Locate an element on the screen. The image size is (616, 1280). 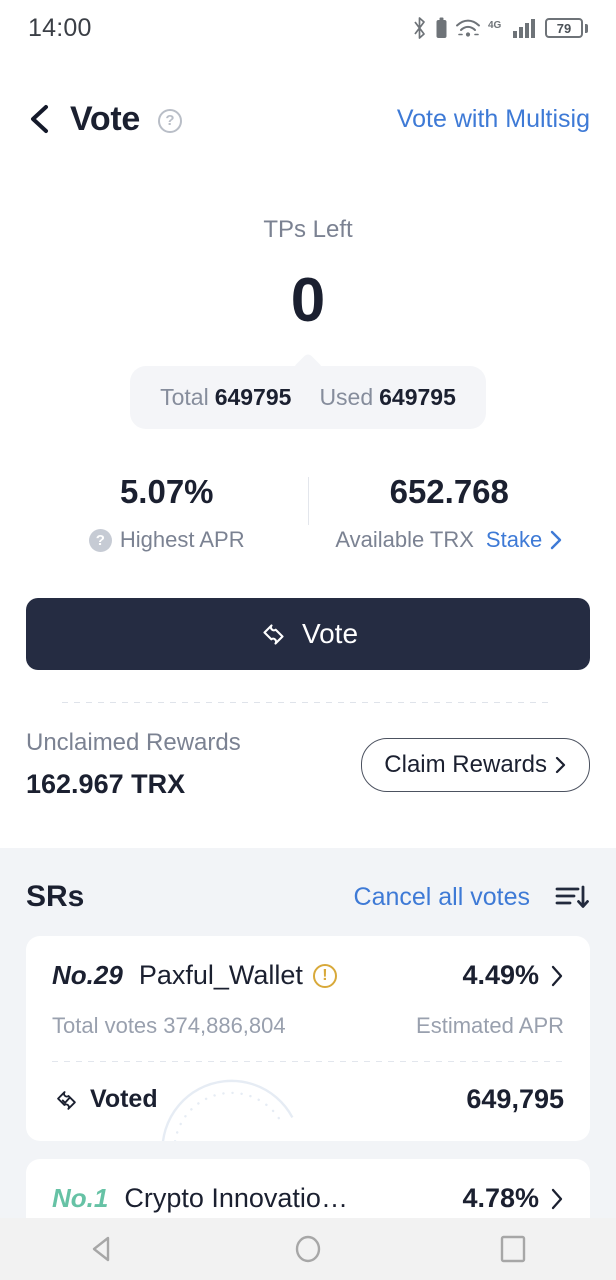
claim-rewards-label: Claim Rewards is located at coordinates (465, 764).